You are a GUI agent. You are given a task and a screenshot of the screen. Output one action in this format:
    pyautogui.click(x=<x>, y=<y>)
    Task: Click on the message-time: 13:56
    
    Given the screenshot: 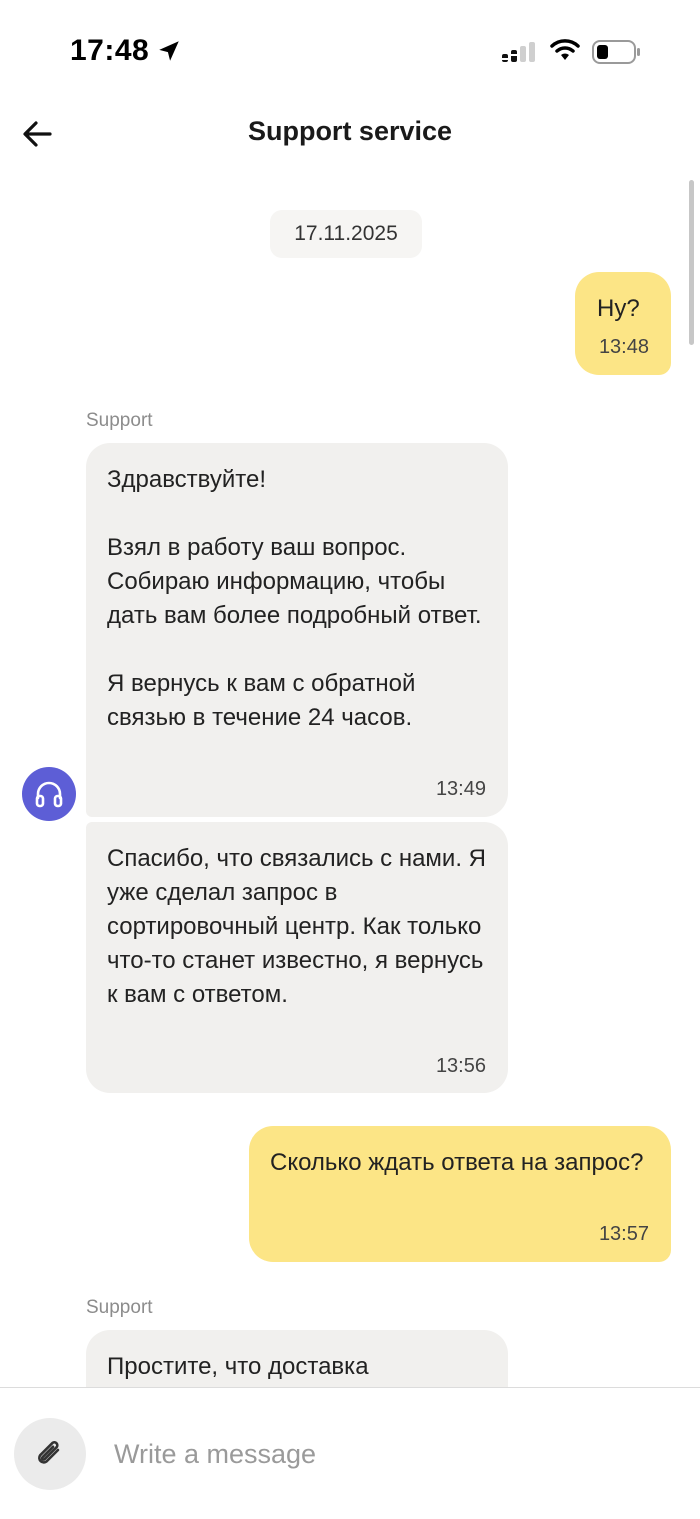 What is the action you would take?
    pyautogui.click(x=460, y=1066)
    